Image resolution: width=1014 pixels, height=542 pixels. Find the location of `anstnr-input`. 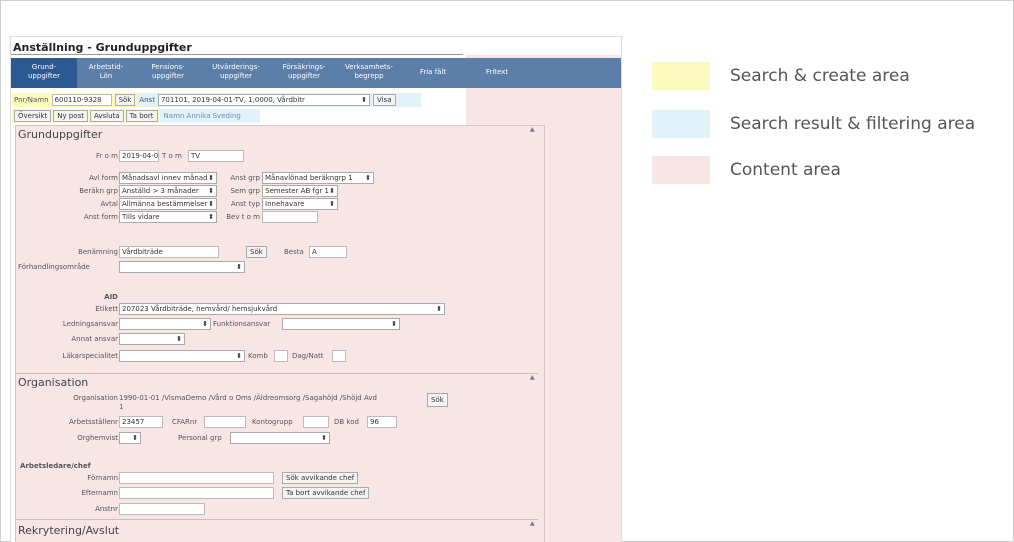

anstnr-input is located at coordinates (162, 509).